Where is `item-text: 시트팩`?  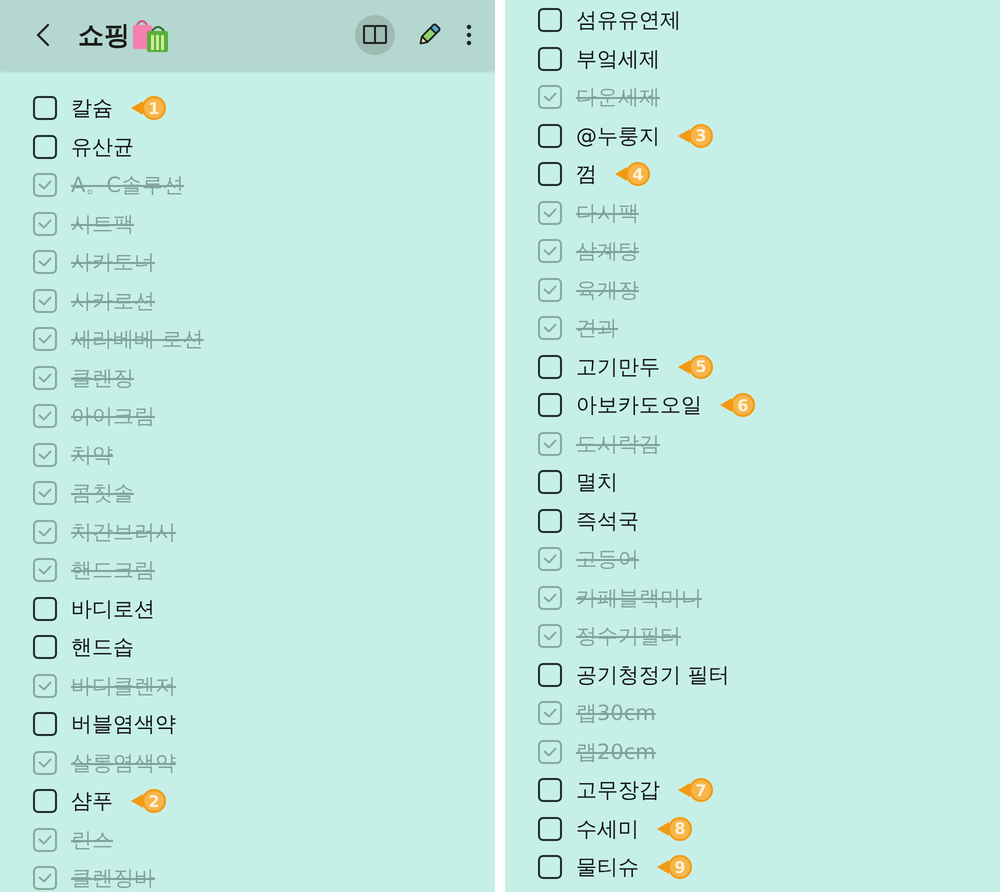 item-text: 시트팩 is located at coordinates (102, 224).